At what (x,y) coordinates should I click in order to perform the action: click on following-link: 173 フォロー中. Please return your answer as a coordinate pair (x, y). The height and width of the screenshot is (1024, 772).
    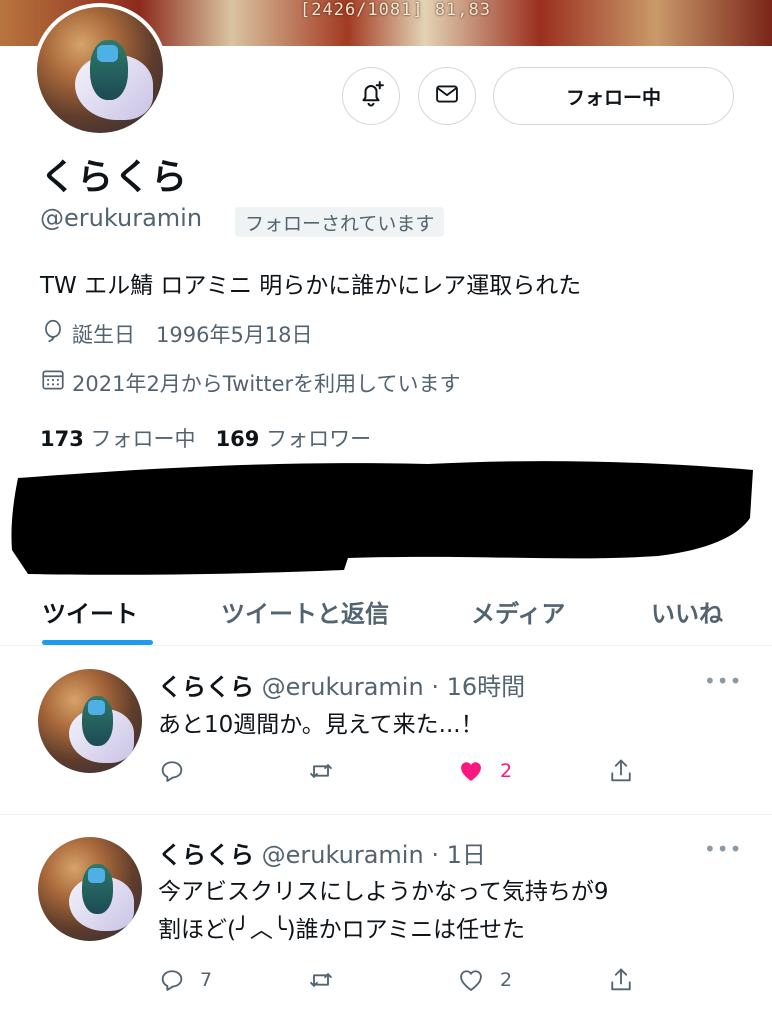
    Looking at the image, I should click on (118, 439).